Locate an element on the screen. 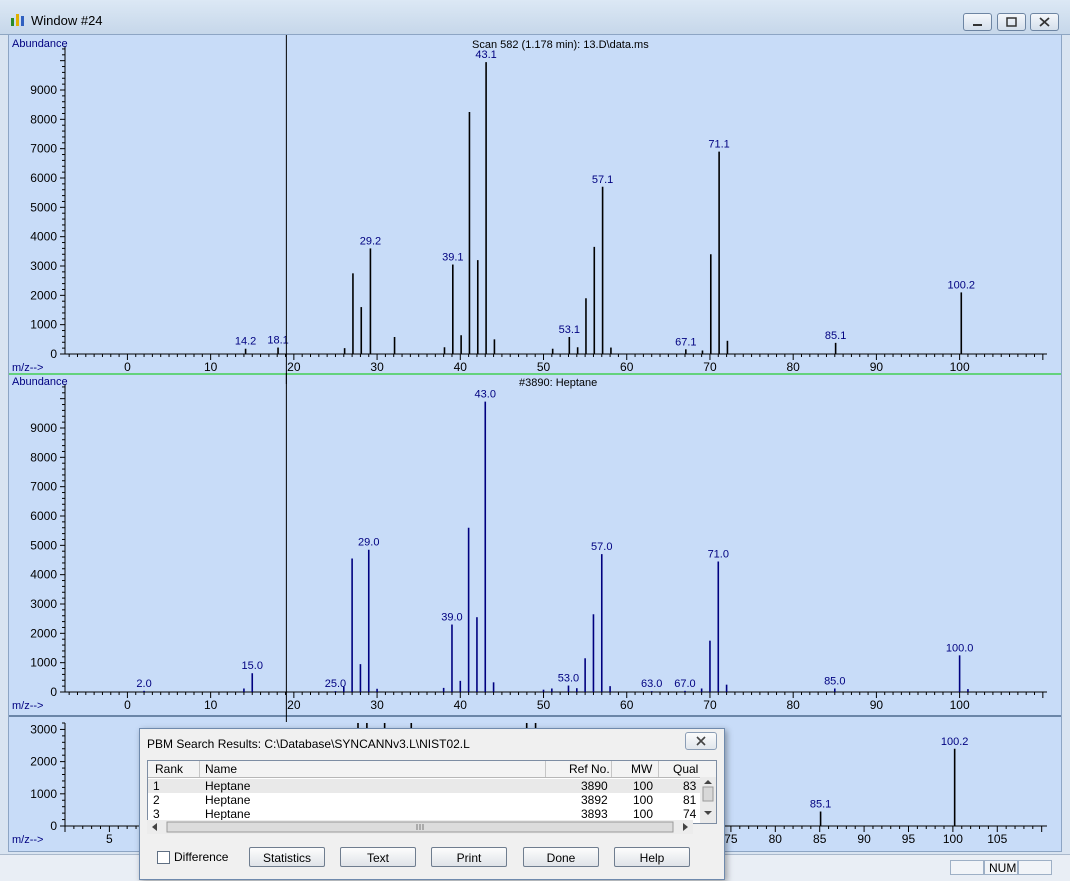  peak-label: 63.0 is located at coordinates (651, 684).